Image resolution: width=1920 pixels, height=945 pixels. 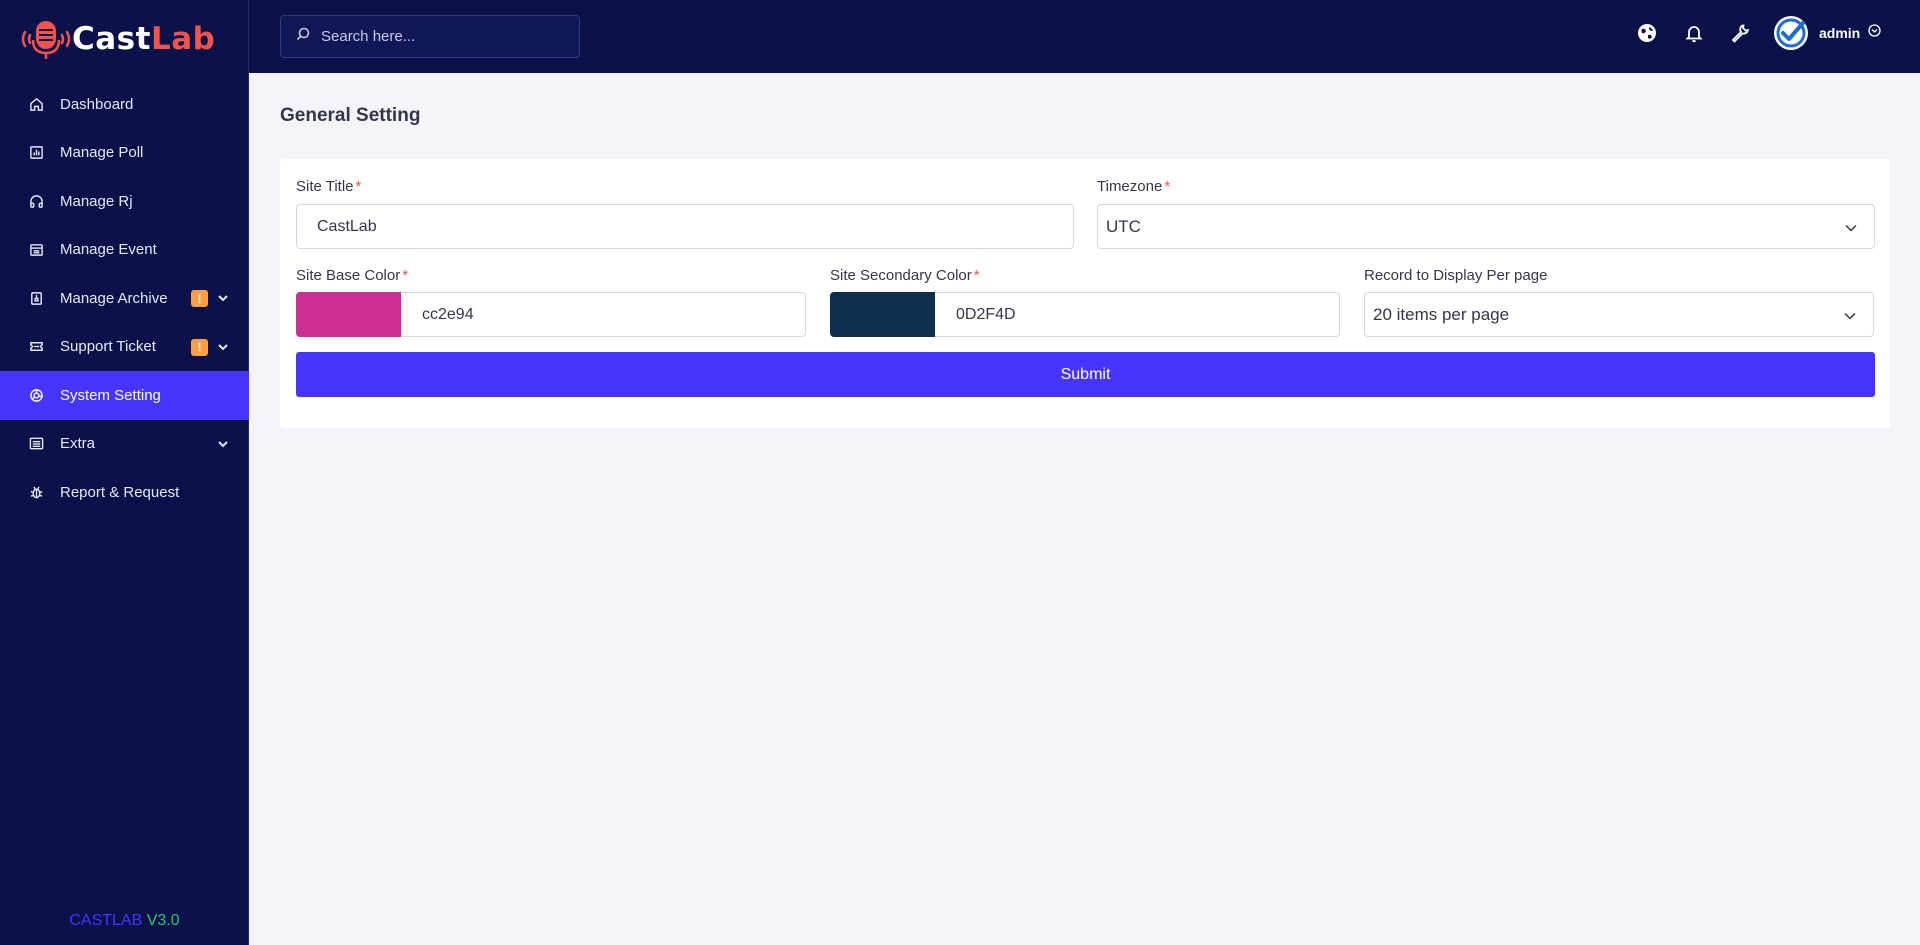 I want to click on sidebar-item-dashboard: Dashboard, so click(x=124, y=104).